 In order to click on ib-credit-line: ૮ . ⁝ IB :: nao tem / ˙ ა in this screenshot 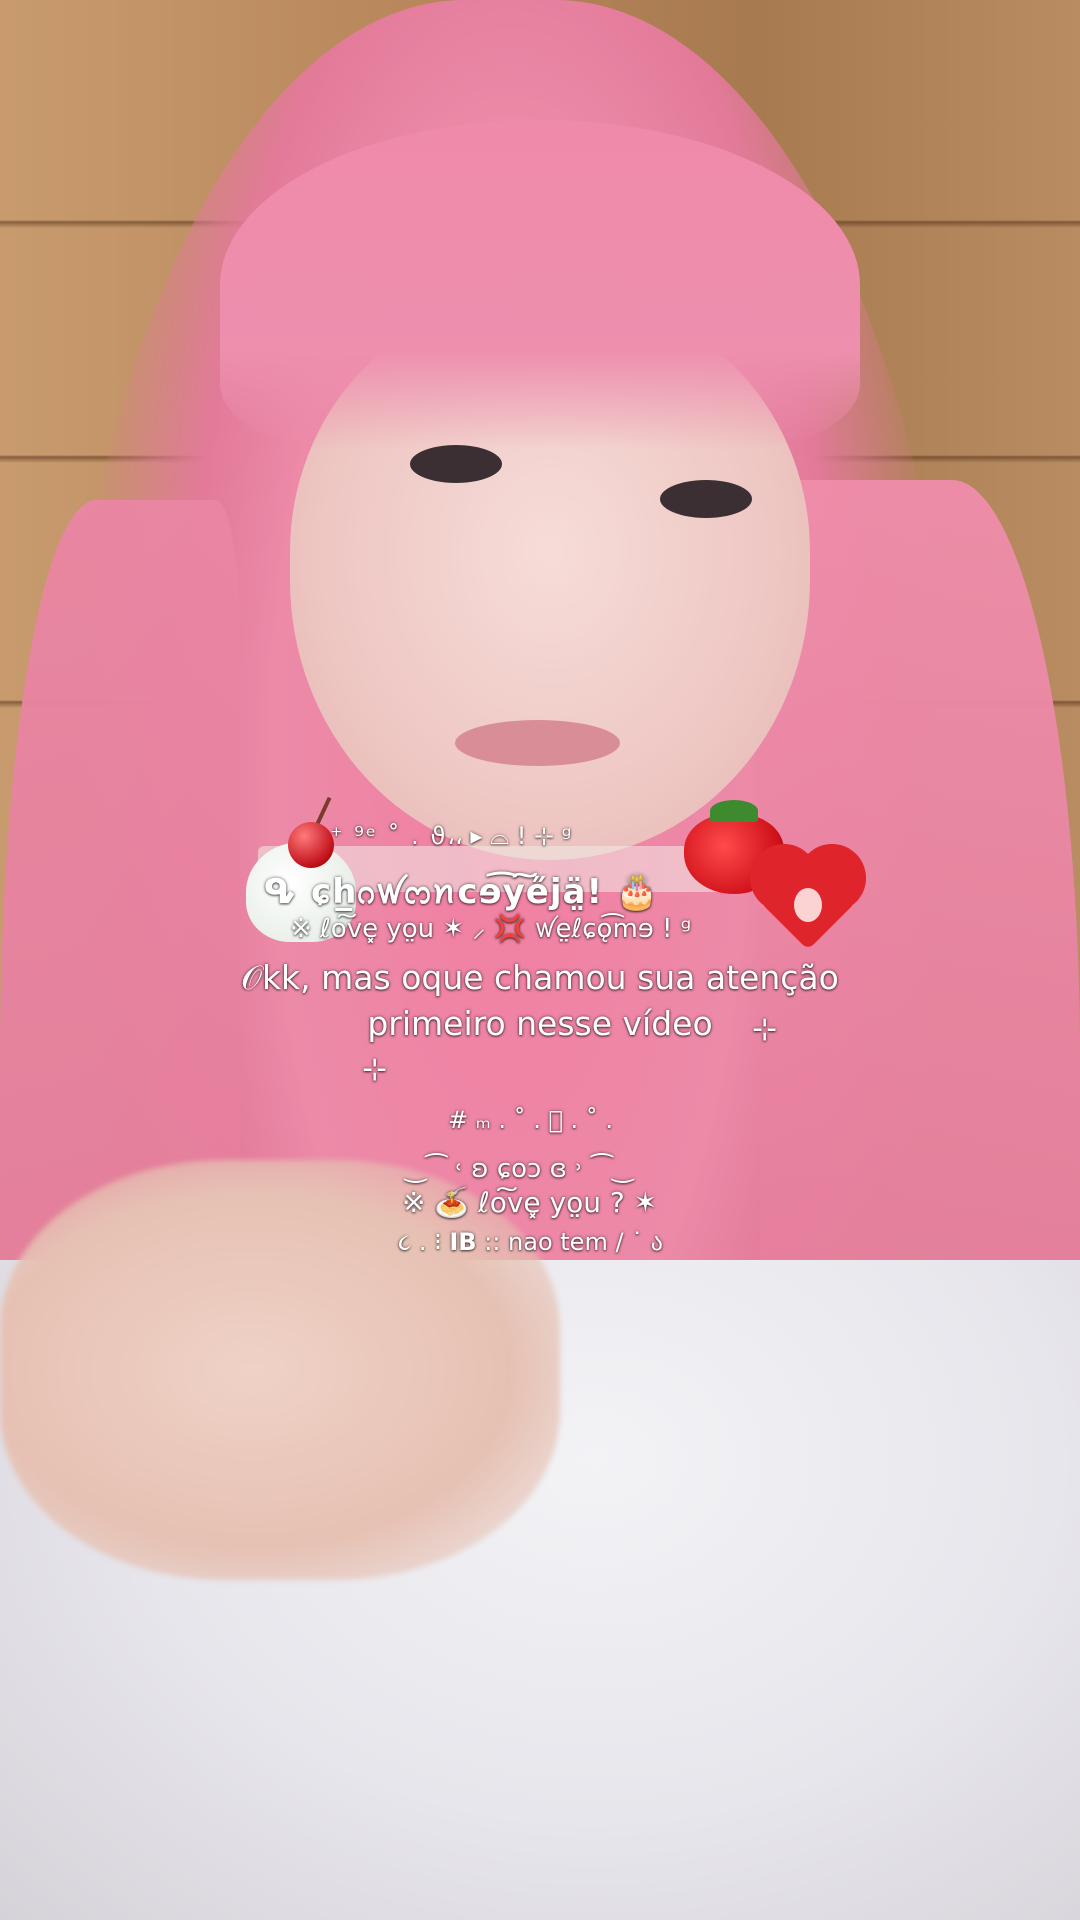, I will do `click(530, 1242)`.